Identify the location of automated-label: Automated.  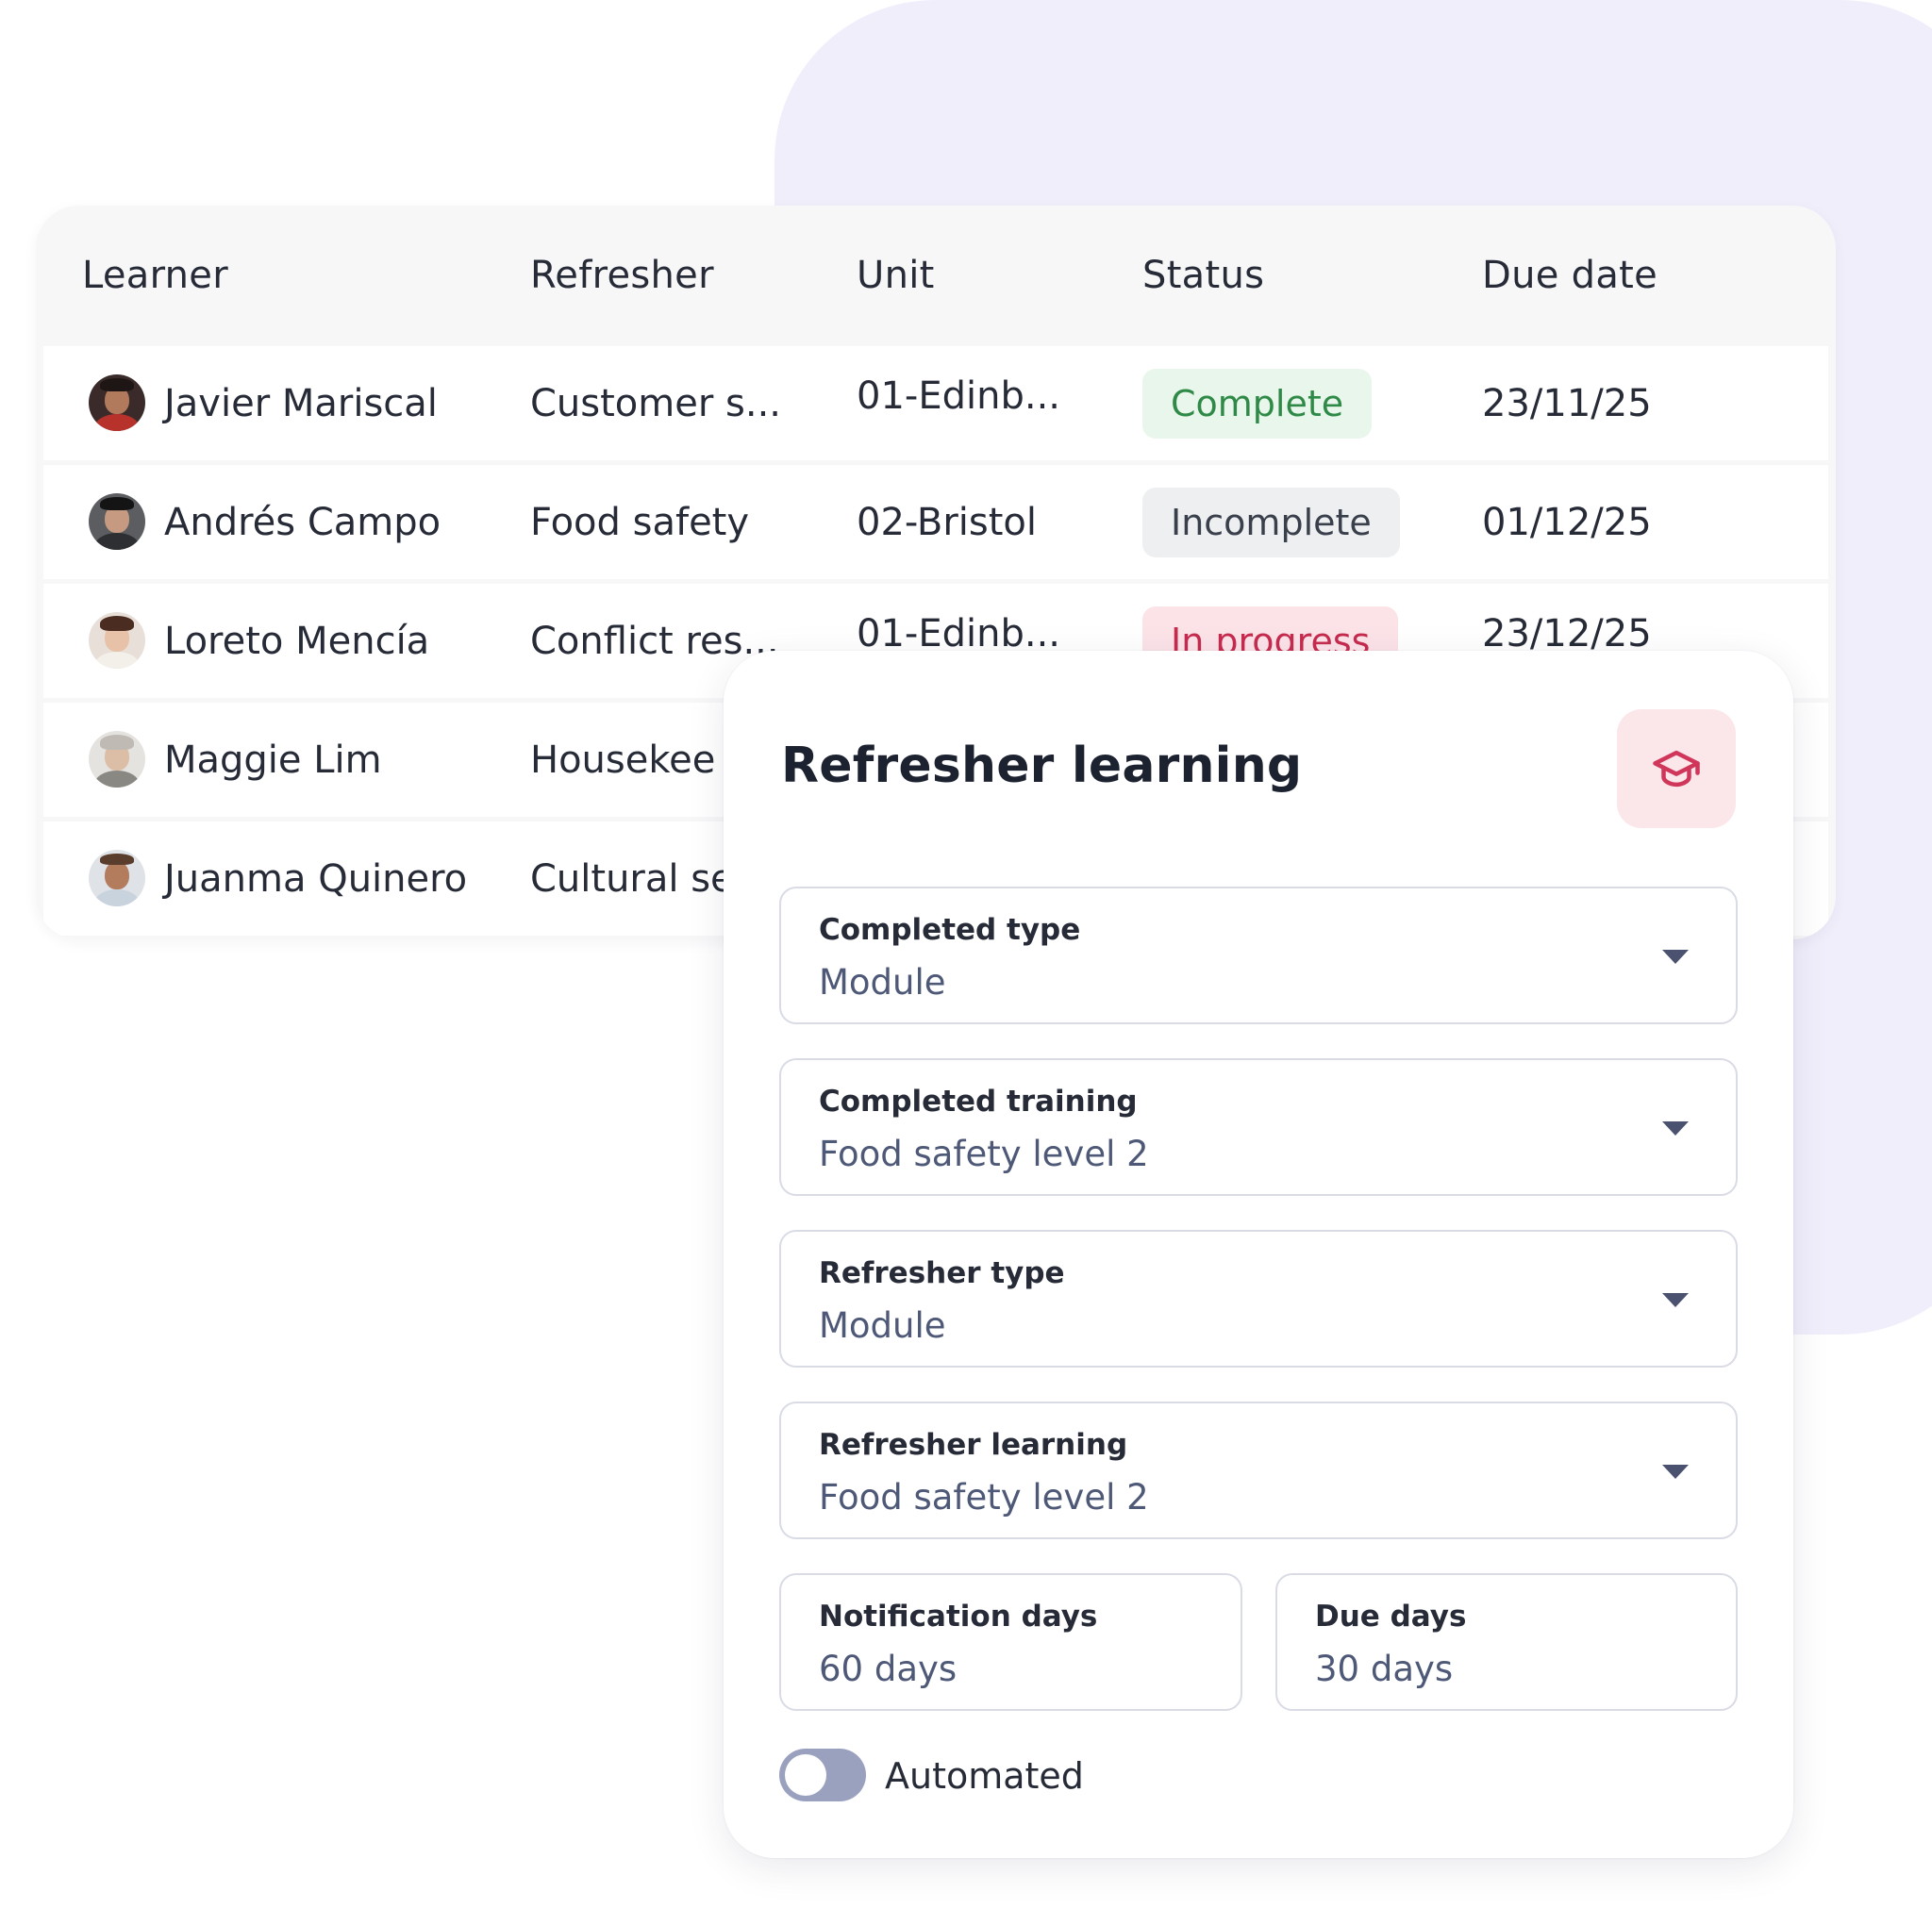
(984, 1776).